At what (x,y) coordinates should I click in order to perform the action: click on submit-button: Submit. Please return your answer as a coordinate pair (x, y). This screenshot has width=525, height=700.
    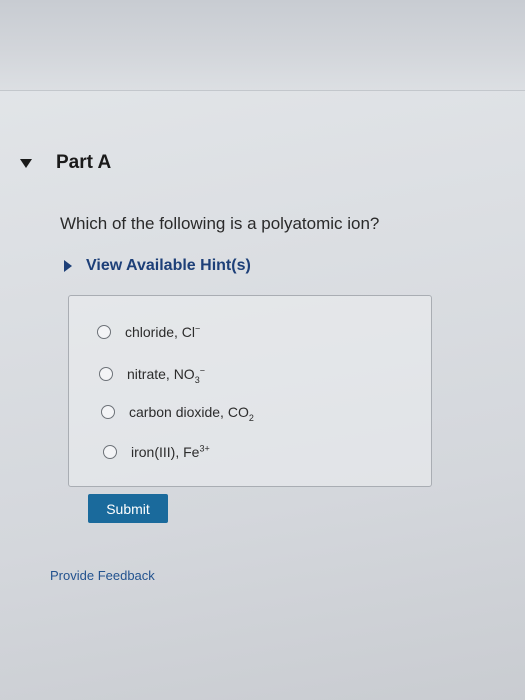
    Looking at the image, I should click on (128, 508).